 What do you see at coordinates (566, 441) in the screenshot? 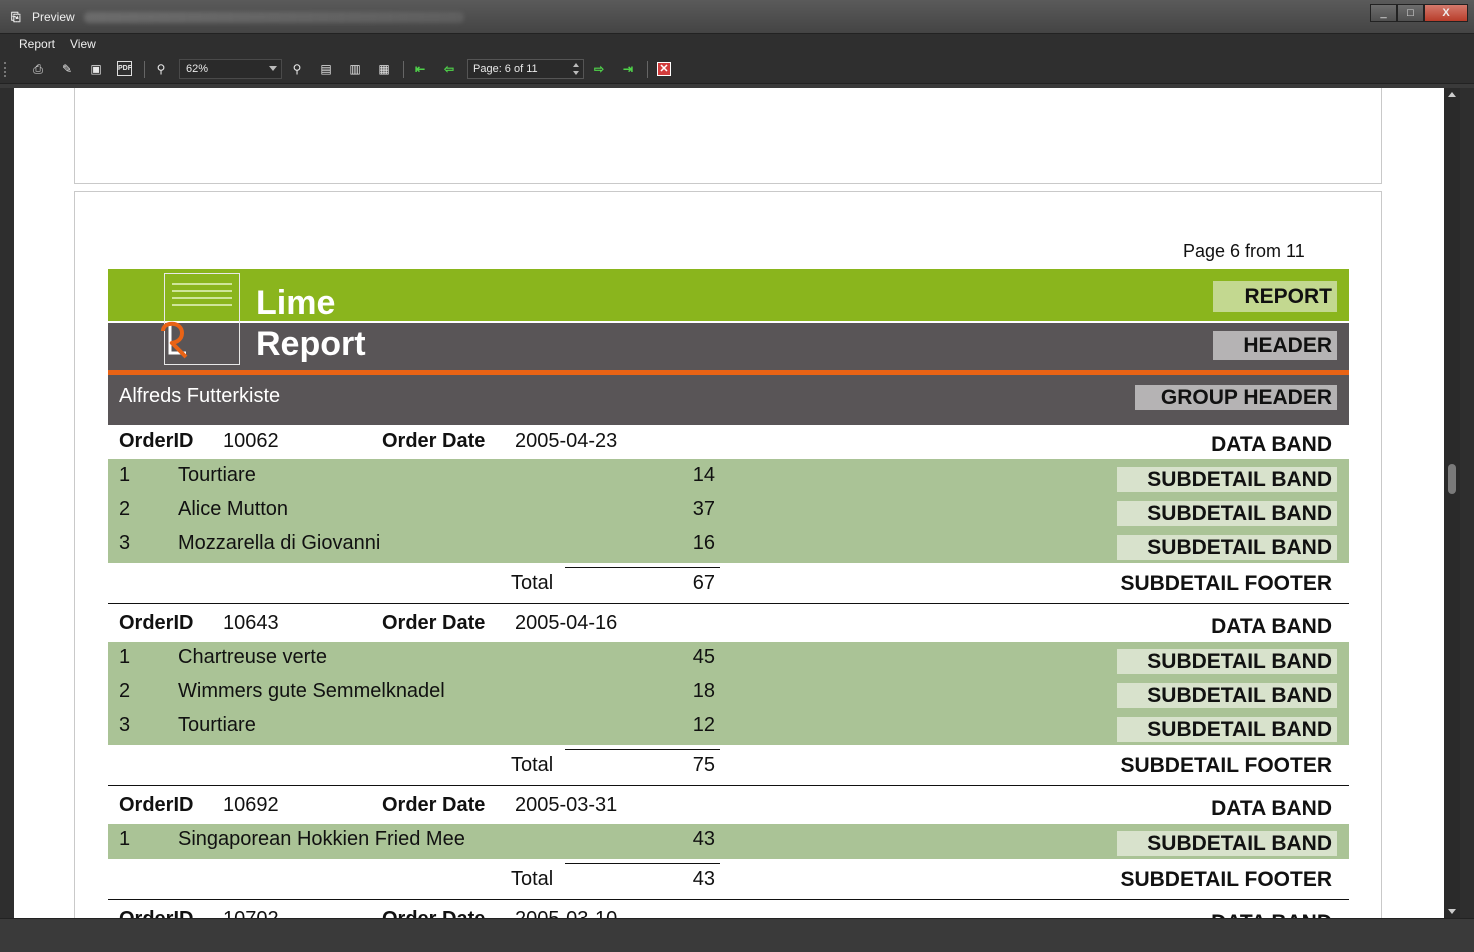
I see `order-date-value: 2005-04-23` at bounding box center [566, 441].